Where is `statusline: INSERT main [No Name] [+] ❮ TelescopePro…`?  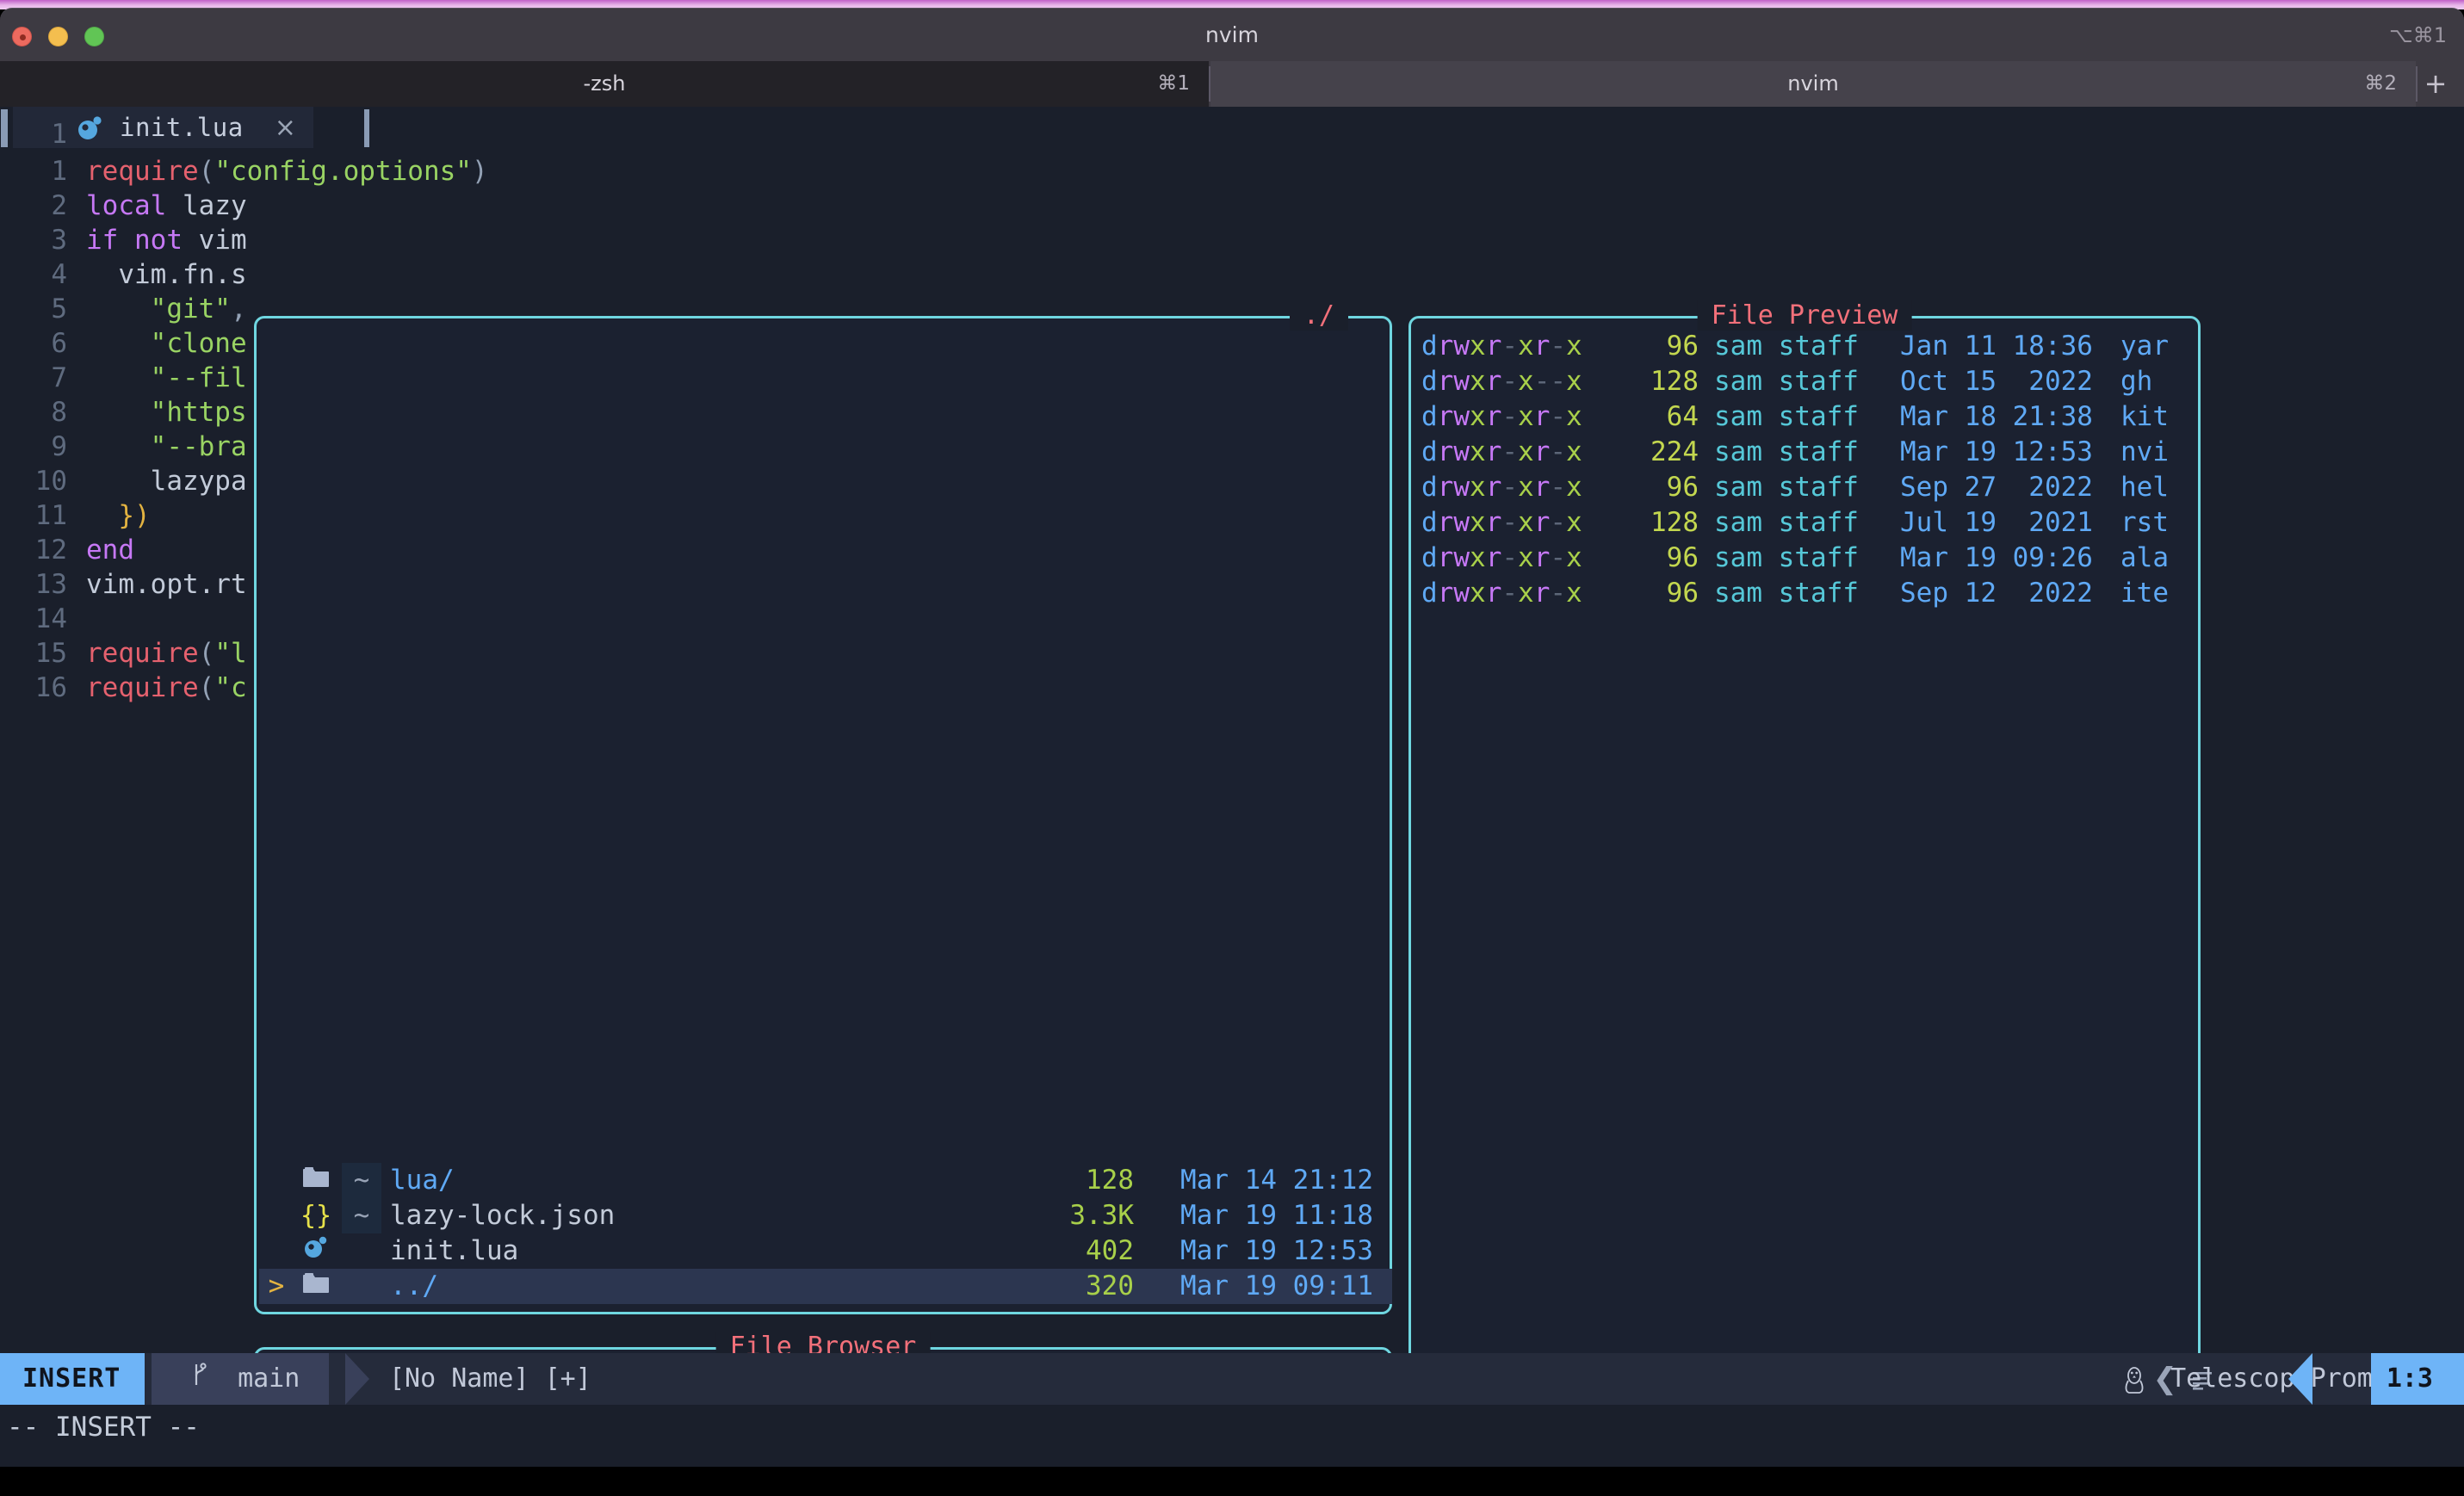
statusline: INSERT main [No Name] [+] ❮ TelescopePro… is located at coordinates (1232, 1379).